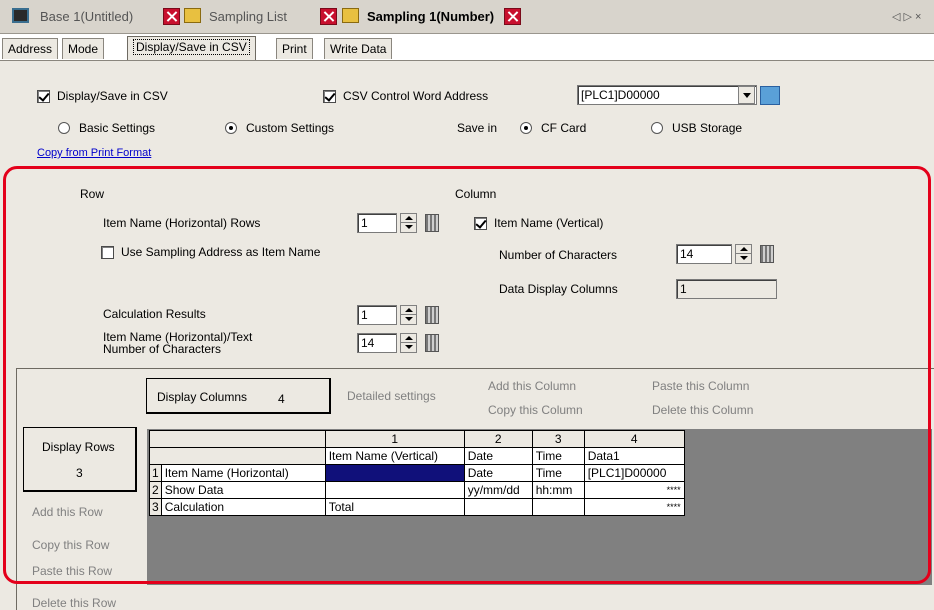 This screenshot has height=610, width=934. Describe the element at coordinates (364, 223) in the screenshot. I see `item-name-rows-value: 1` at that location.